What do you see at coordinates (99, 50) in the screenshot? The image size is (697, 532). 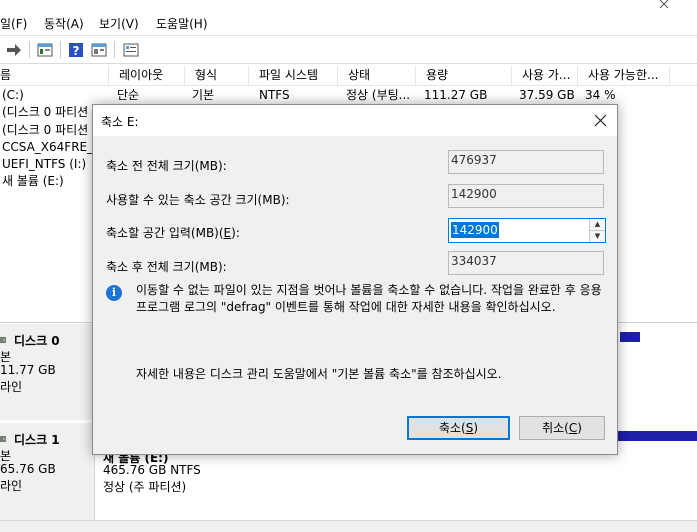 I see `properties-icon` at bounding box center [99, 50].